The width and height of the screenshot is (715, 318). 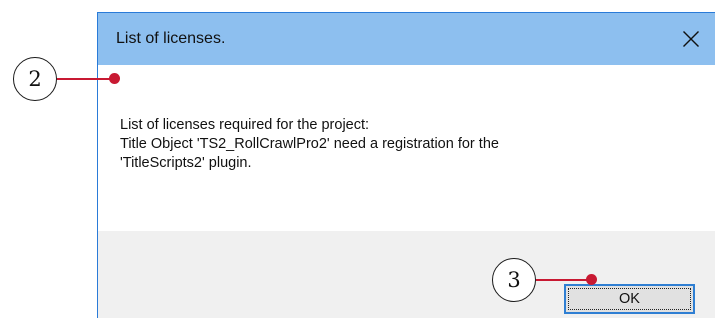 I want to click on message-line: 'TitleScripts2' plugin., so click(x=186, y=163).